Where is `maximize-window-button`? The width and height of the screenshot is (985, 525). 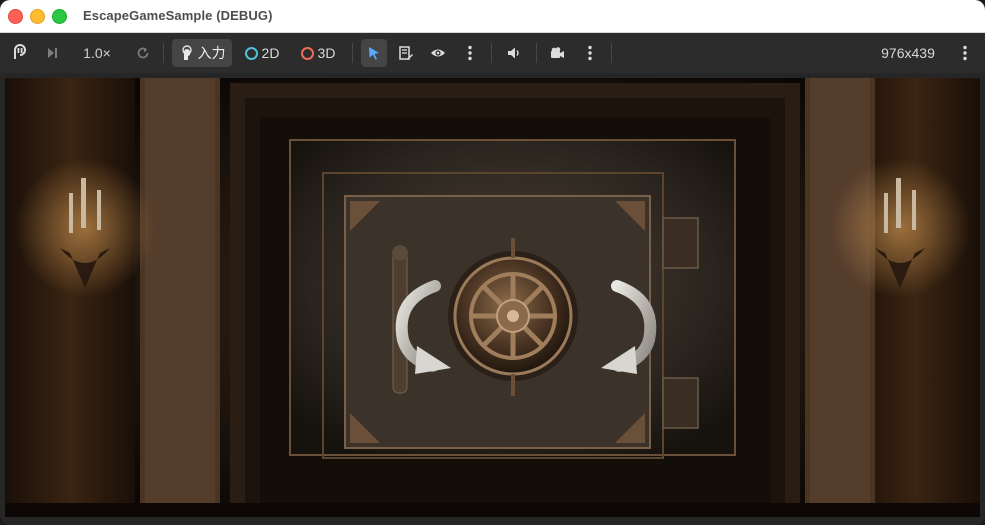
maximize-window-button is located at coordinates (59, 16).